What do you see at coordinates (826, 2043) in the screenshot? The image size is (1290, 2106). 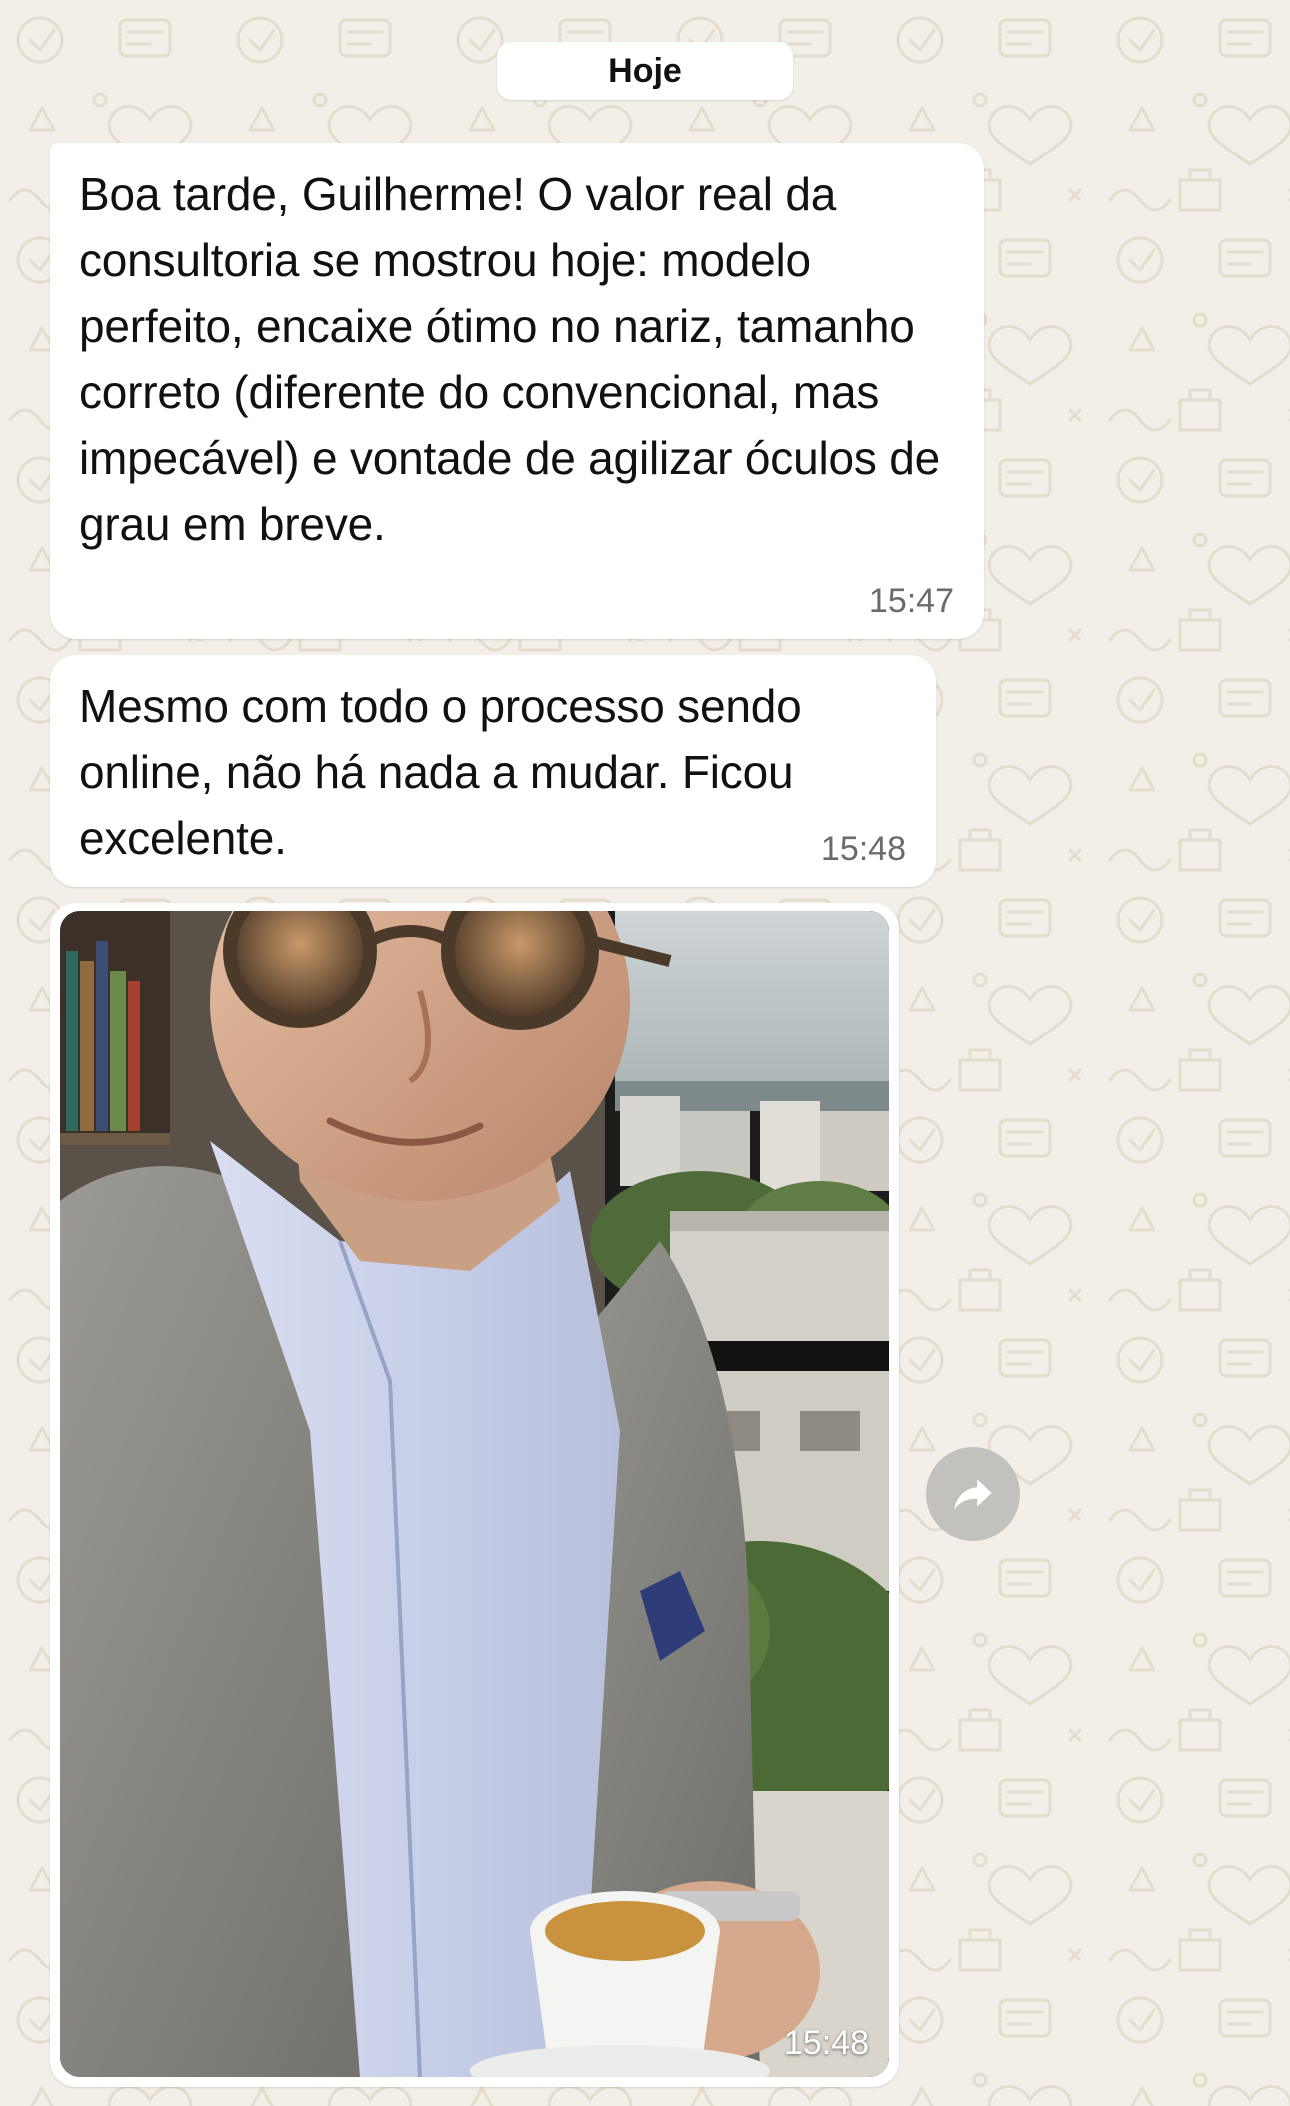 I see `photo-timestamp: 15:48` at bounding box center [826, 2043].